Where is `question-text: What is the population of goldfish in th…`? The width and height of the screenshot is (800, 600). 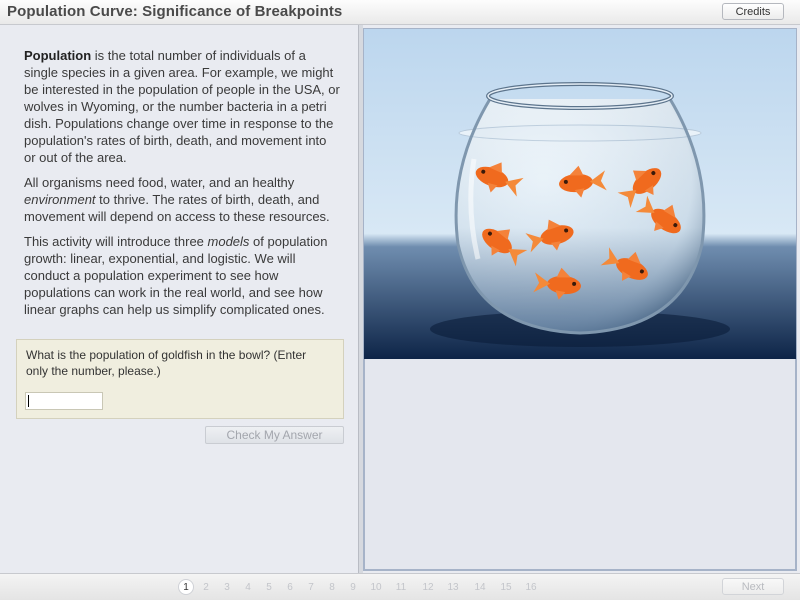 question-text: What is the population of goldfish in th… is located at coordinates (166, 363).